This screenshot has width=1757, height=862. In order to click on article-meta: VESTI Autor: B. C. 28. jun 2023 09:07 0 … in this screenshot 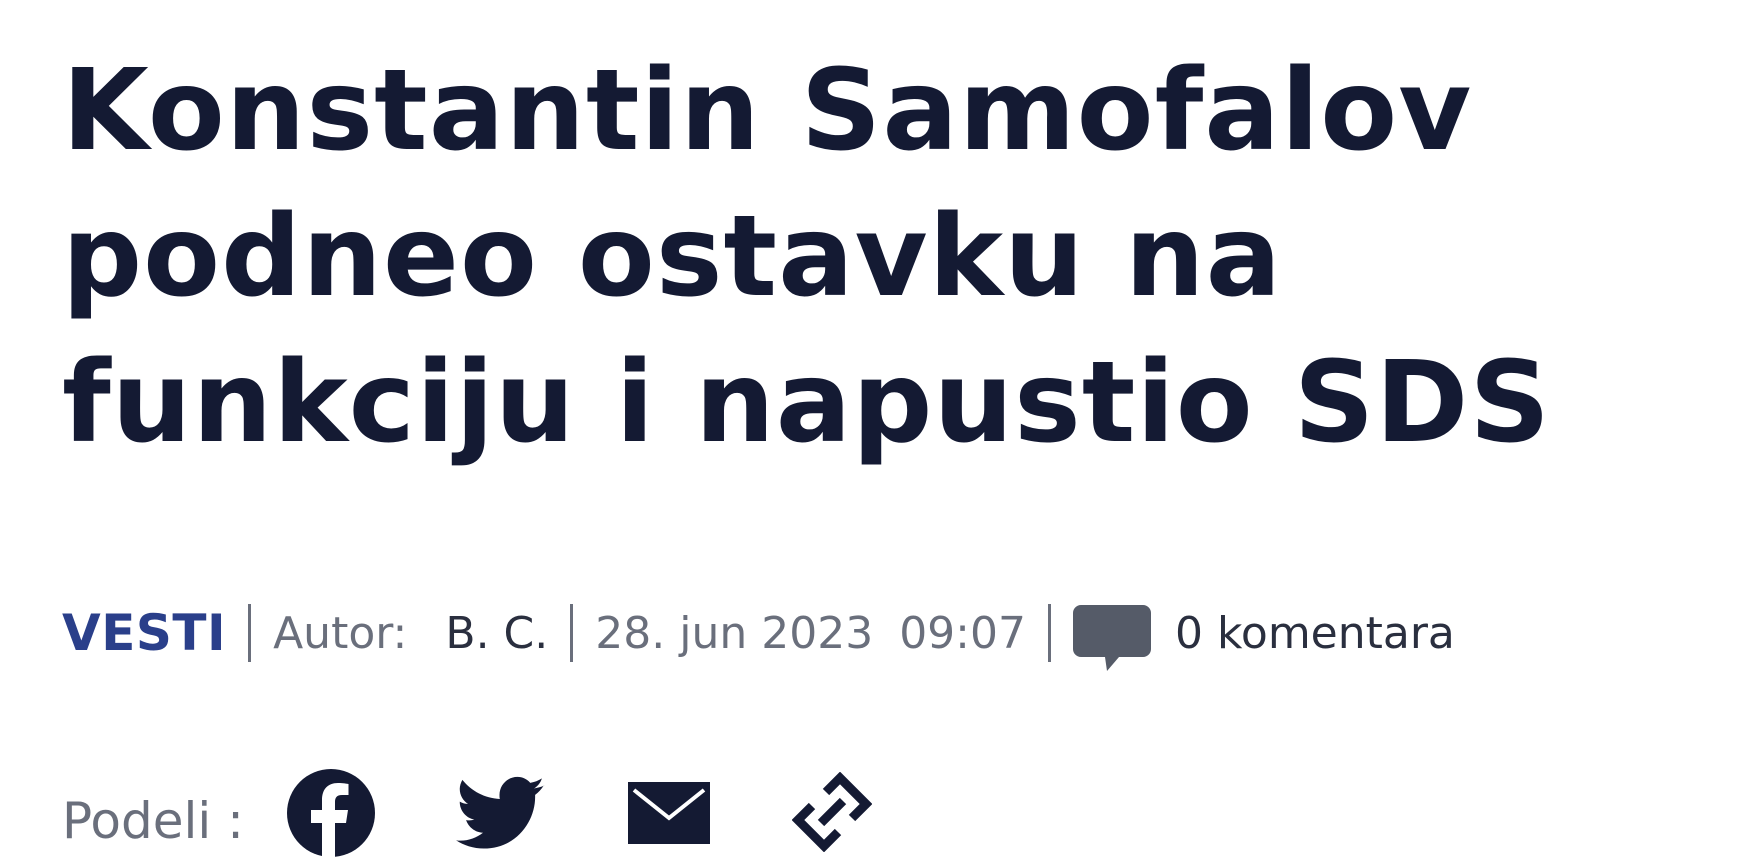, I will do `click(758, 634)`.